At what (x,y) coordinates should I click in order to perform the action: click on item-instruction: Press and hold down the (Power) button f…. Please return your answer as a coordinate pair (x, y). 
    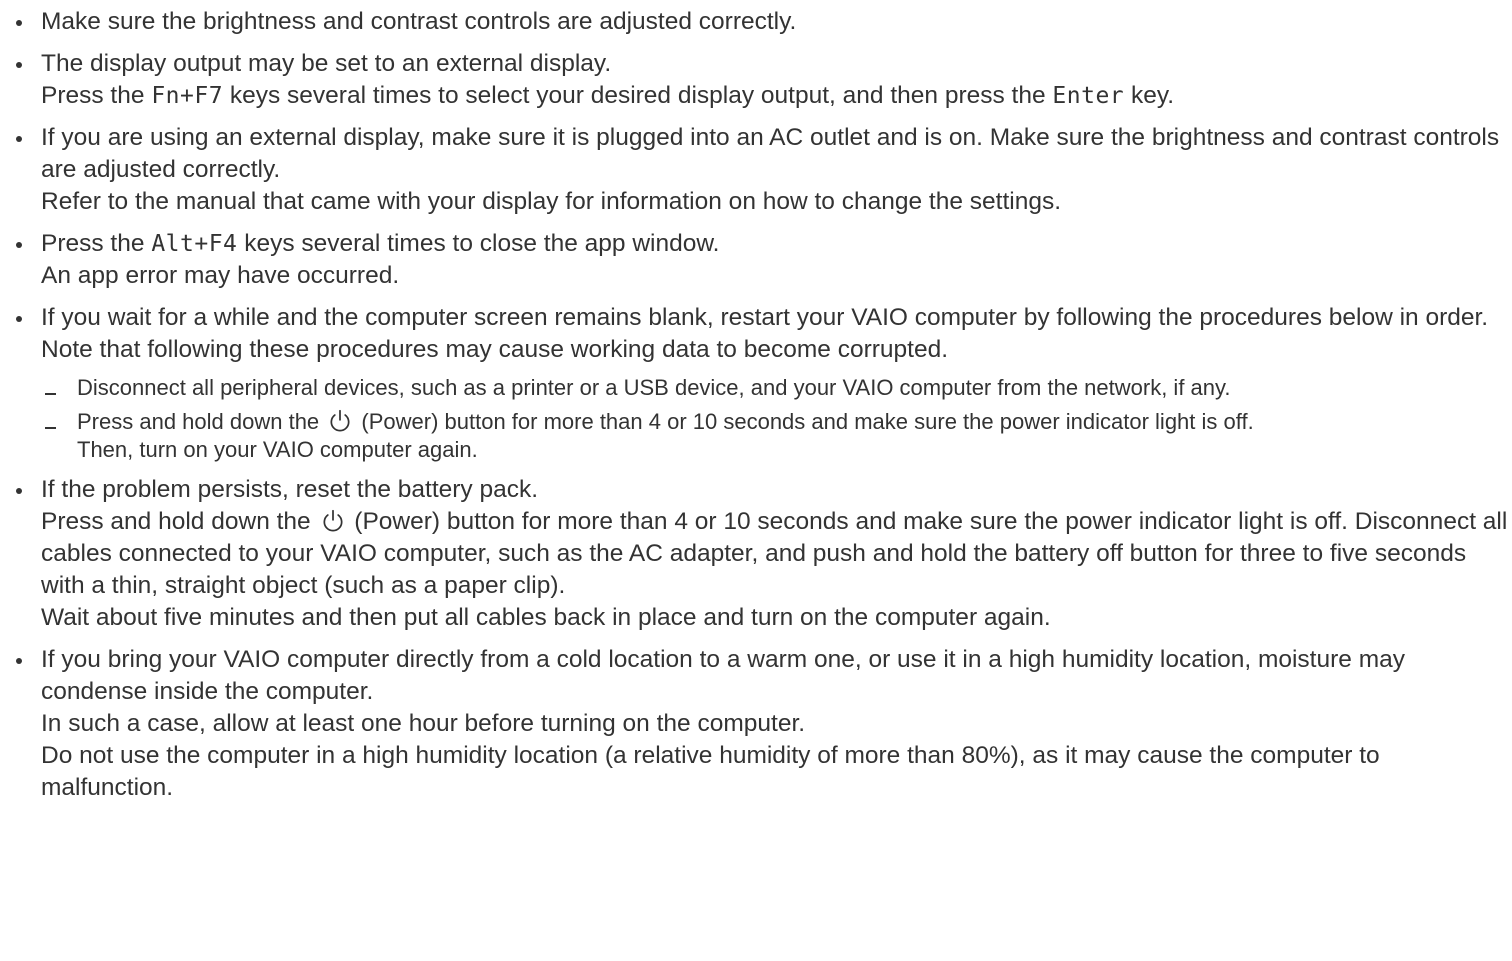
    Looking at the image, I should click on (776, 554).